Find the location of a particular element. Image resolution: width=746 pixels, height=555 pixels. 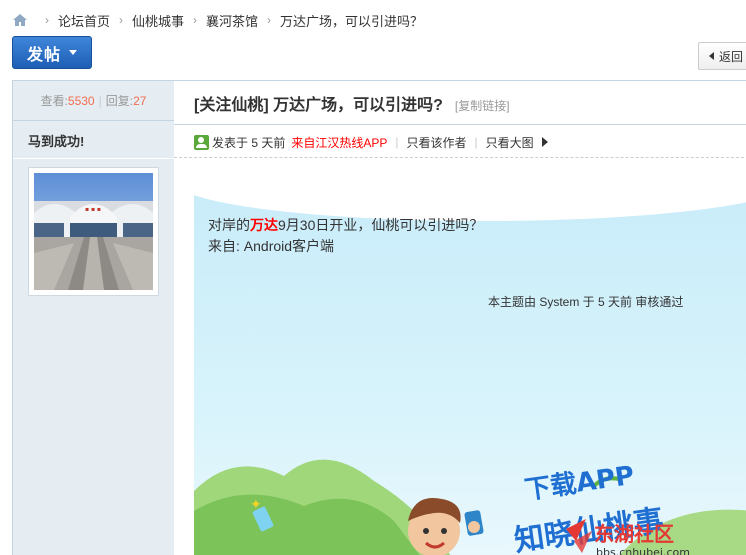

thread-title: [关注仙桃] 万达广场，可以引进吗? is located at coordinates (318, 105).